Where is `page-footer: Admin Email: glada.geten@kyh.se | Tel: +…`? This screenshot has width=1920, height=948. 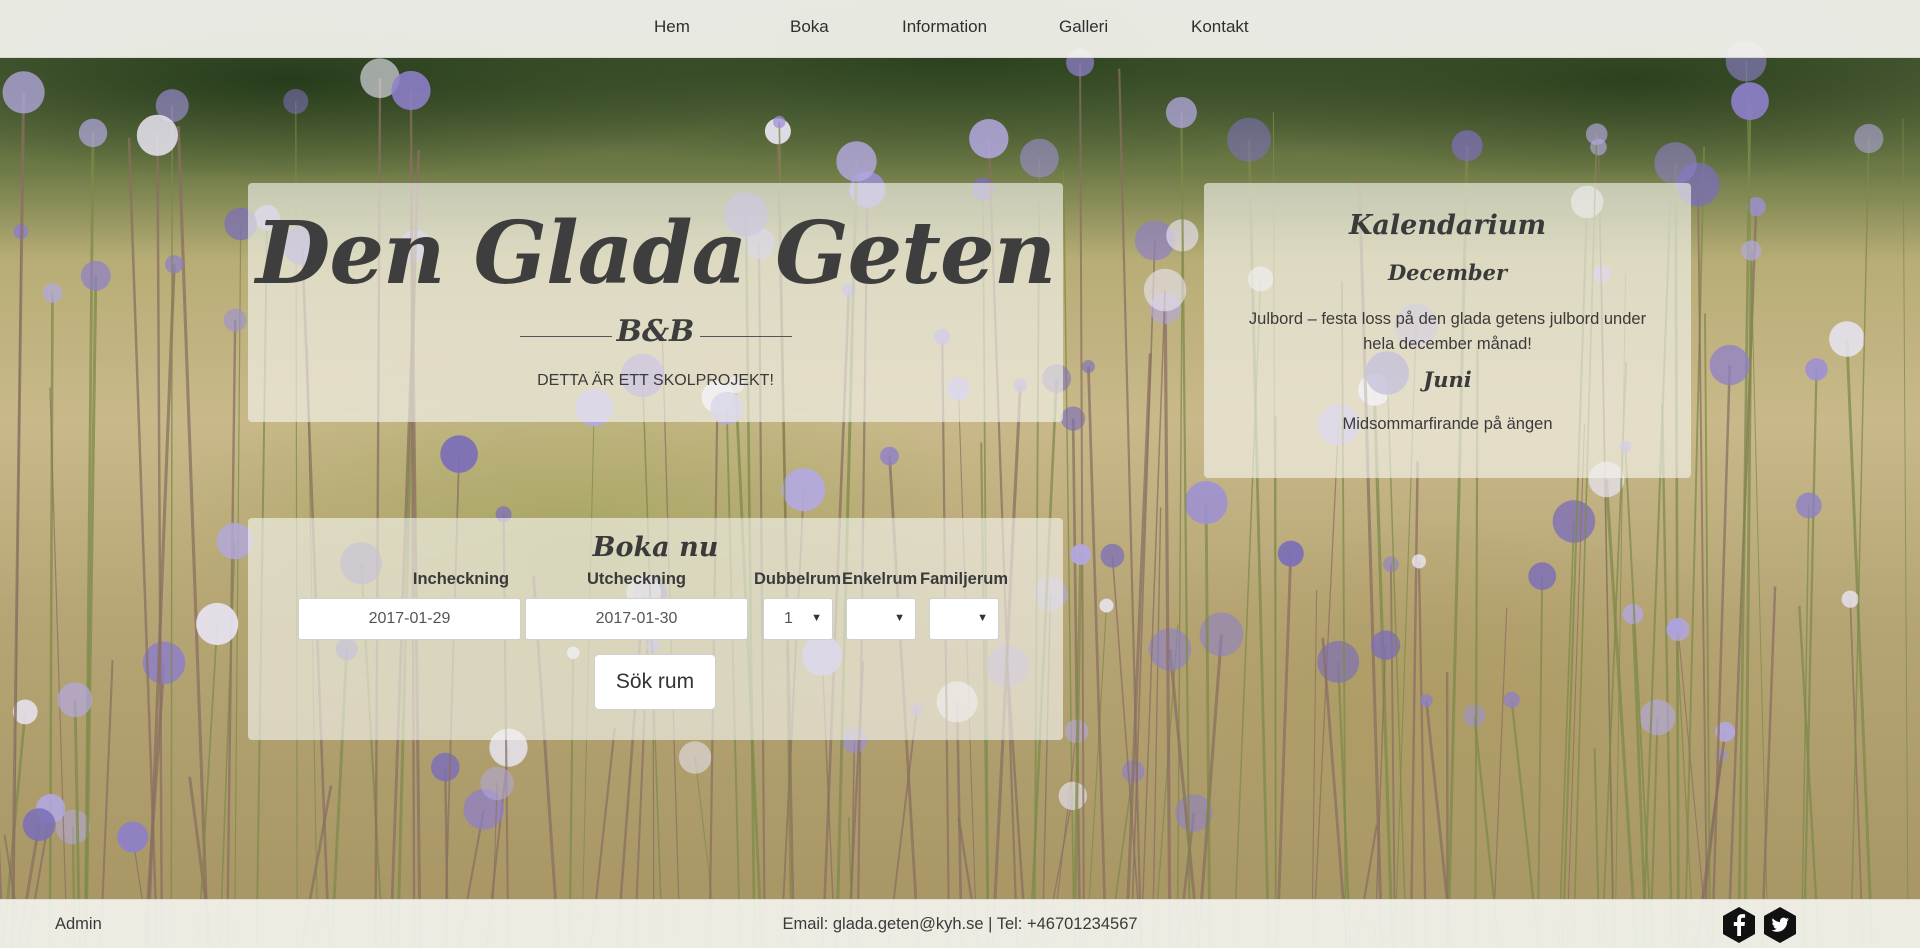 page-footer: Admin Email: glada.geten@kyh.se | Tel: +… is located at coordinates (960, 923).